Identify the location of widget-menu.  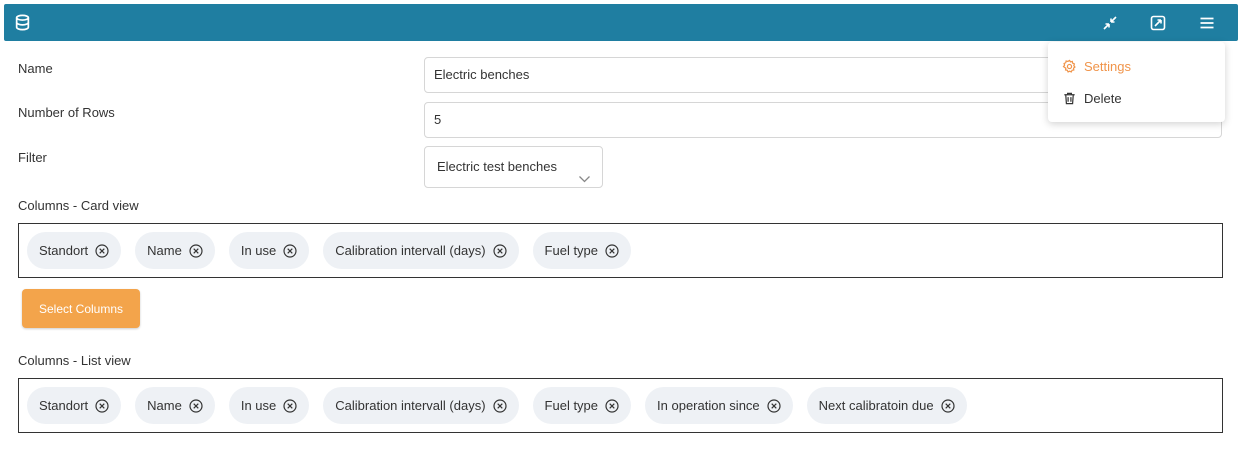
(1136, 82).